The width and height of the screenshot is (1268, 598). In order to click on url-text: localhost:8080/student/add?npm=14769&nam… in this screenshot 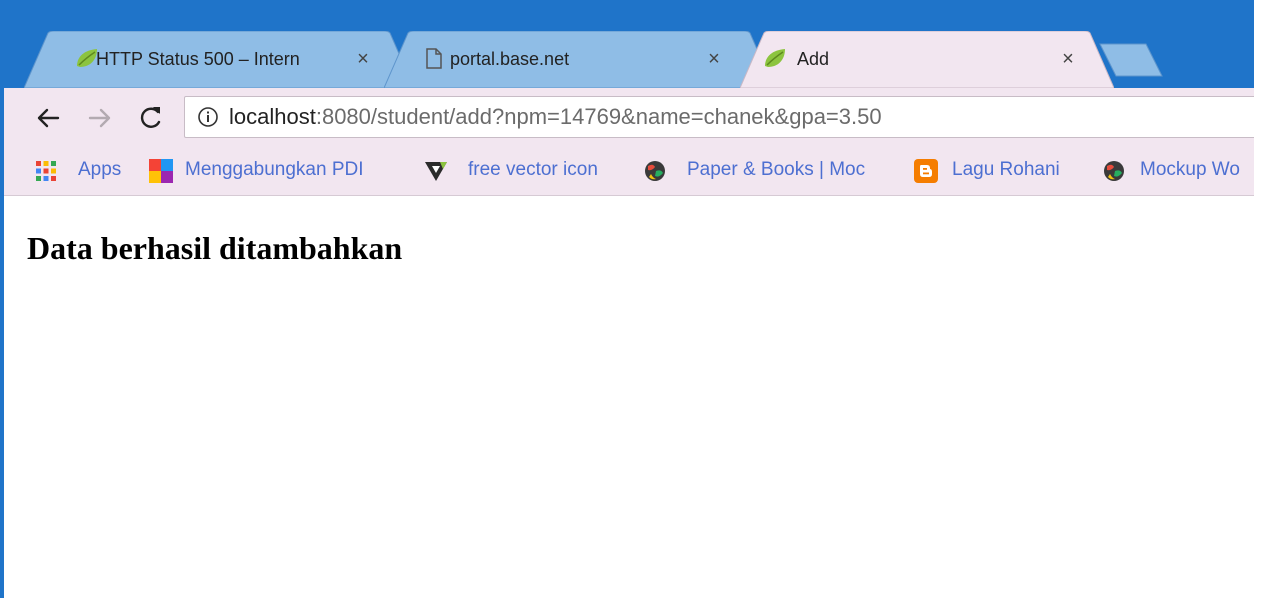, I will do `click(555, 117)`.